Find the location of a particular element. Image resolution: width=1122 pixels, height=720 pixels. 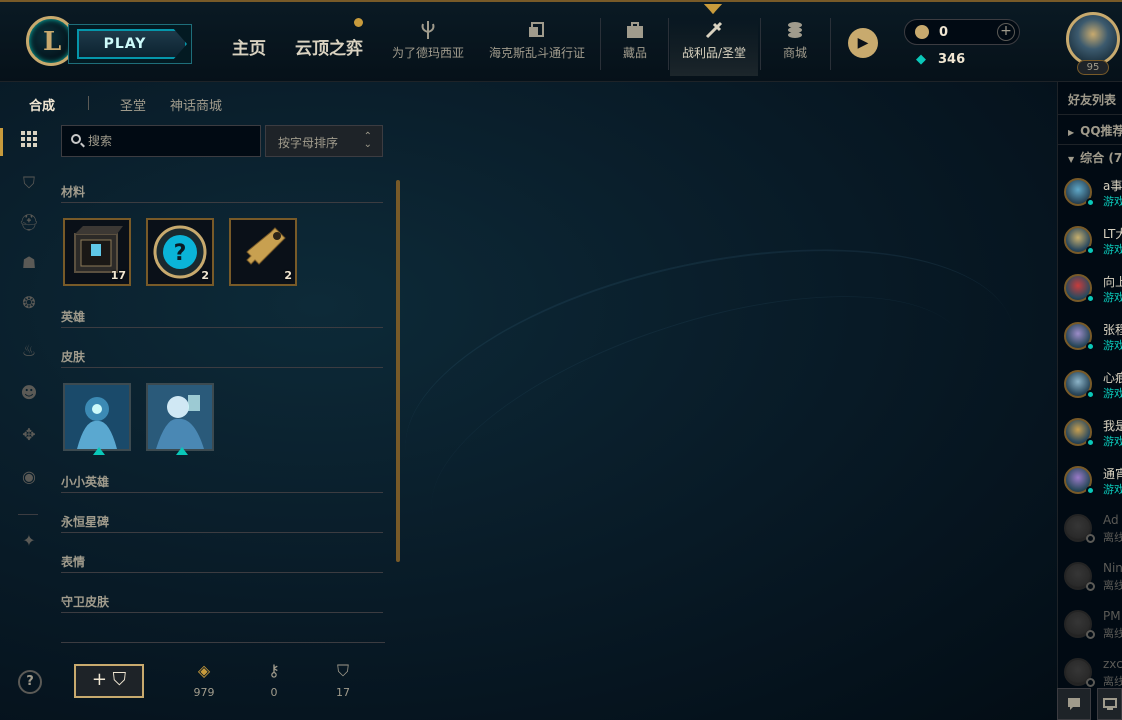

chat-icon is located at coordinates (1074, 704).